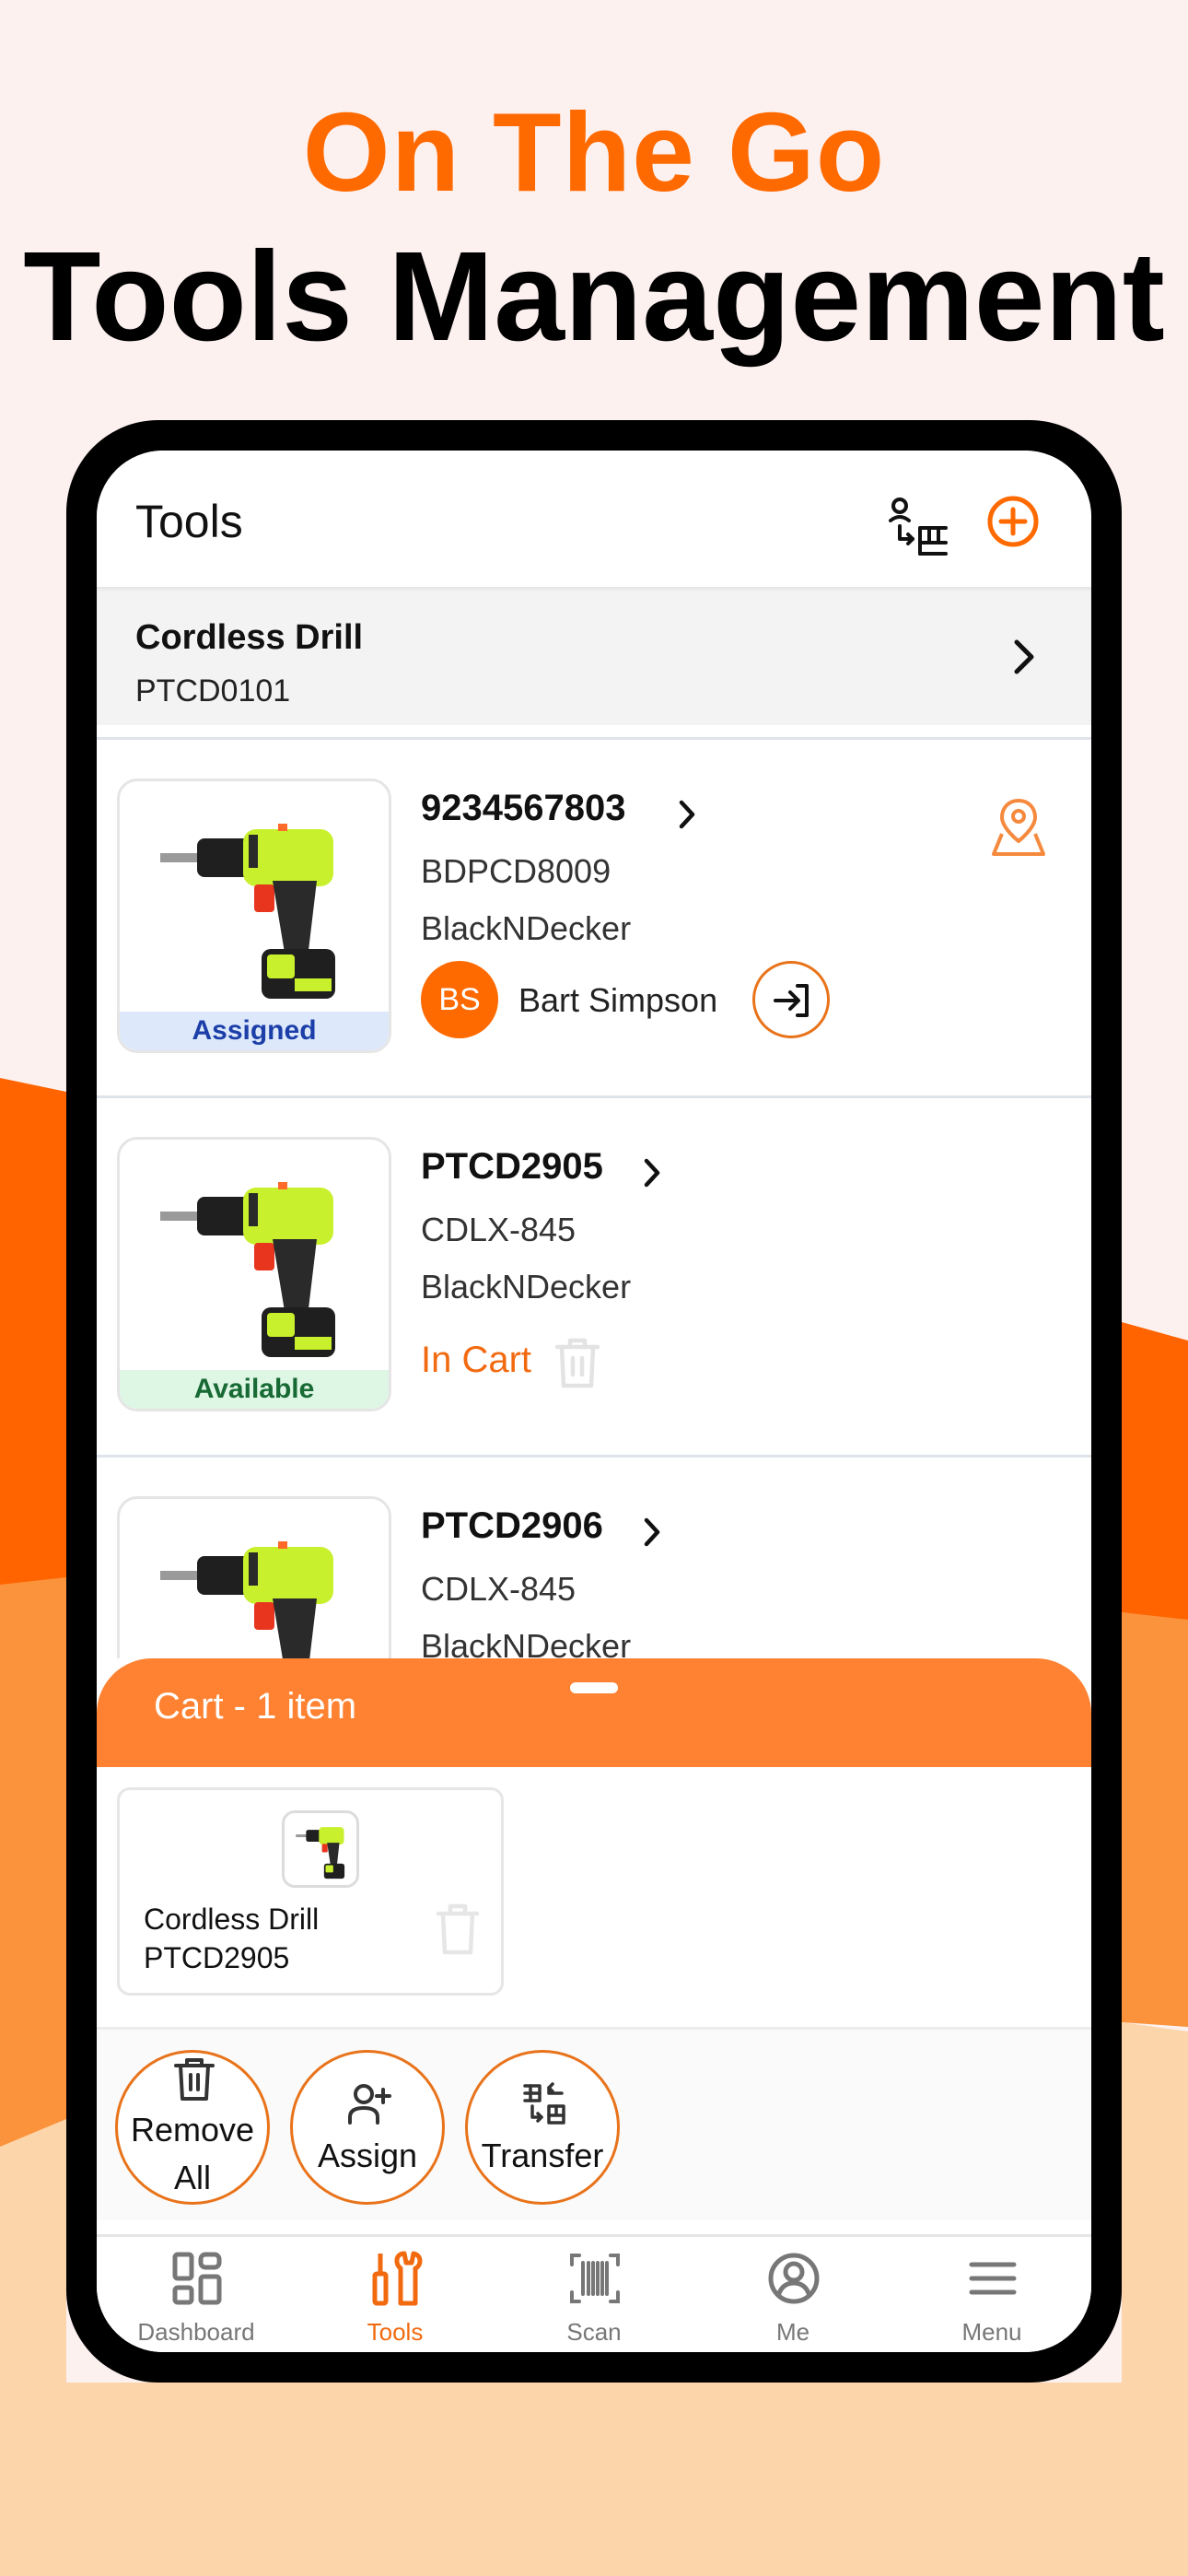  I want to click on cart-actions: Remove All Assign Transfer, so click(594, 2123).